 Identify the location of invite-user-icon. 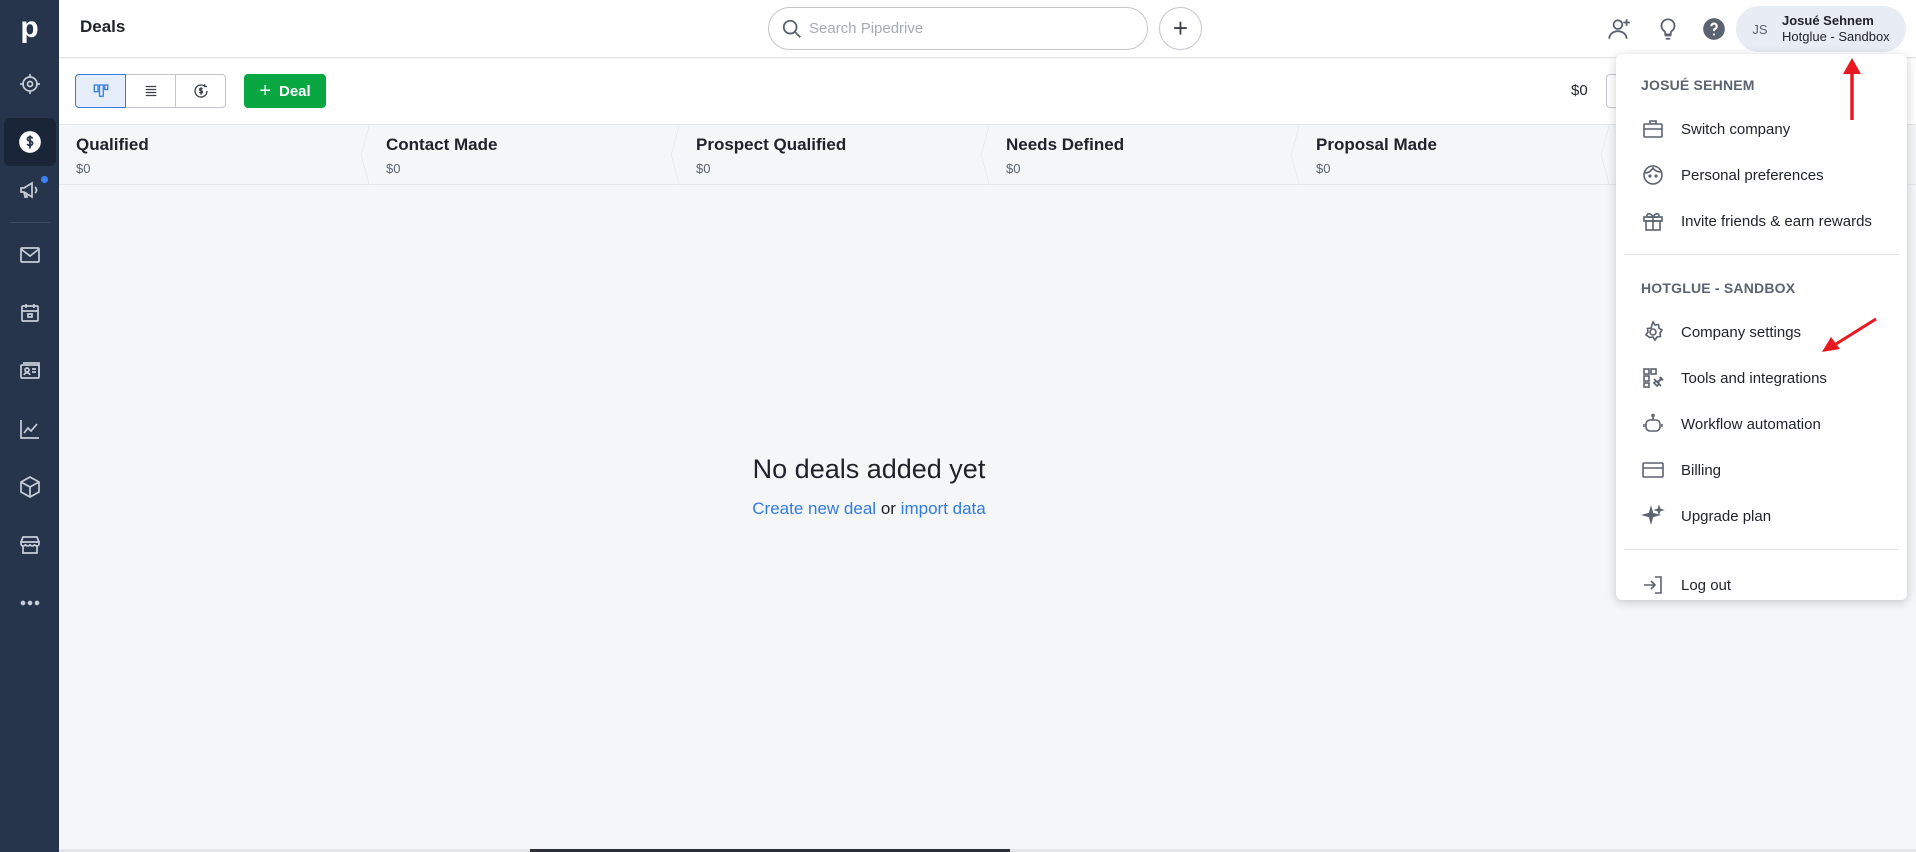
(1619, 29).